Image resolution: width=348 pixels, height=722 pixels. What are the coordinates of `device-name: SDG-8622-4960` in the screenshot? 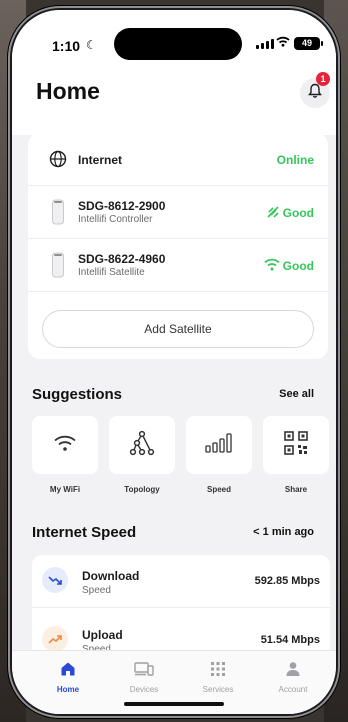 It's located at (122, 259).